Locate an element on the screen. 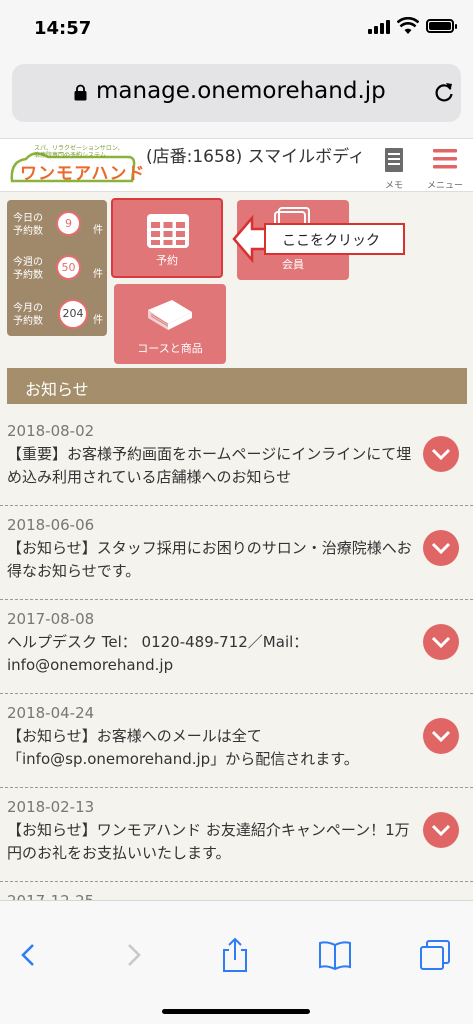 The height and width of the screenshot is (1024, 473). notice-header: お知らせ is located at coordinates (237, 386).